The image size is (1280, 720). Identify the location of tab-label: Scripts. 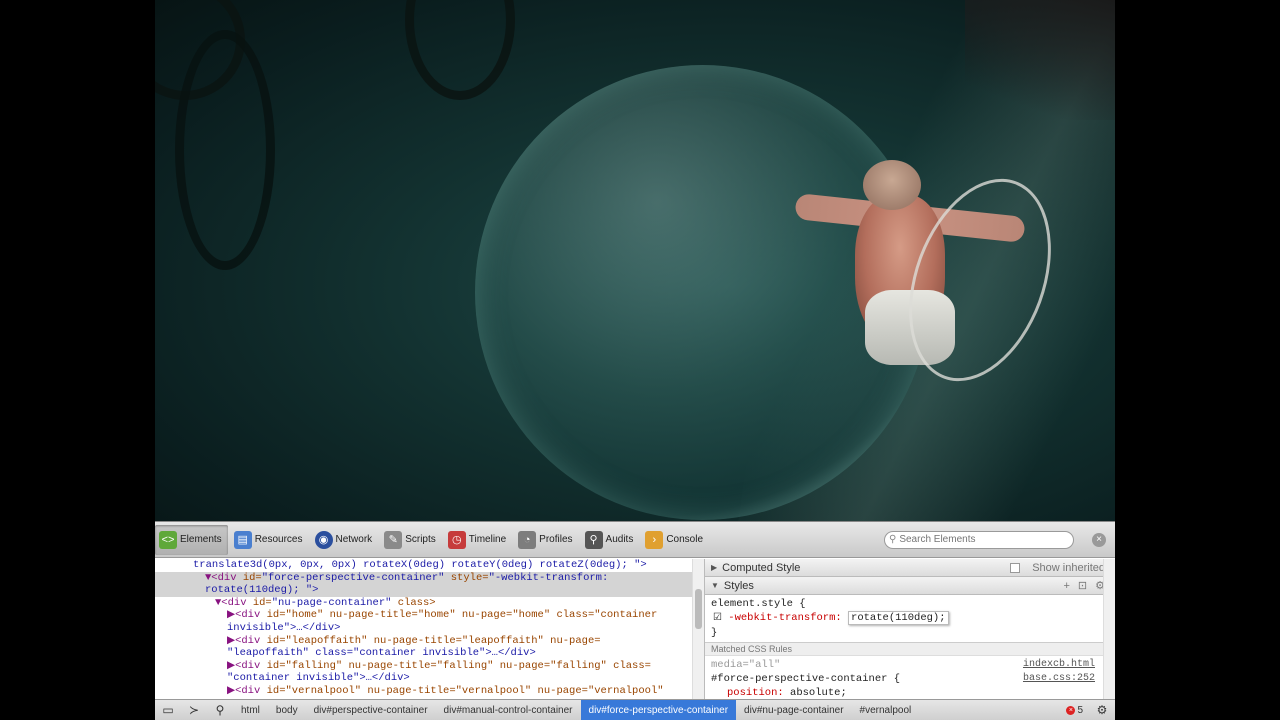
(420, 539).